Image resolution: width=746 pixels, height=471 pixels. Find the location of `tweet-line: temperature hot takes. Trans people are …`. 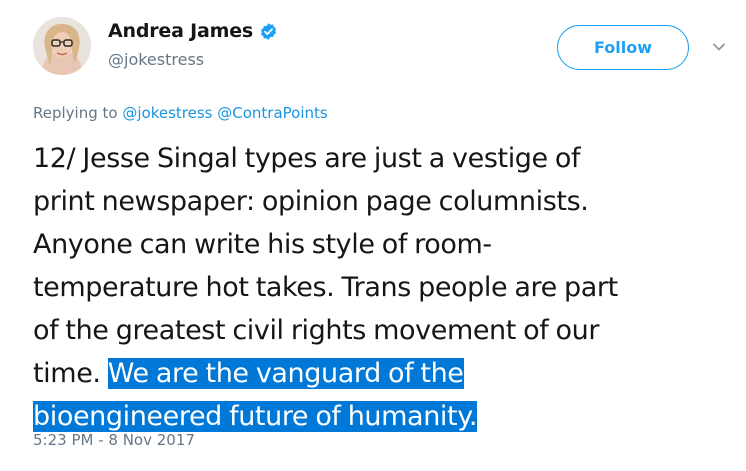

tweet-line: temperature hot takes. Trans people are … is located at coordinates (325, 287).